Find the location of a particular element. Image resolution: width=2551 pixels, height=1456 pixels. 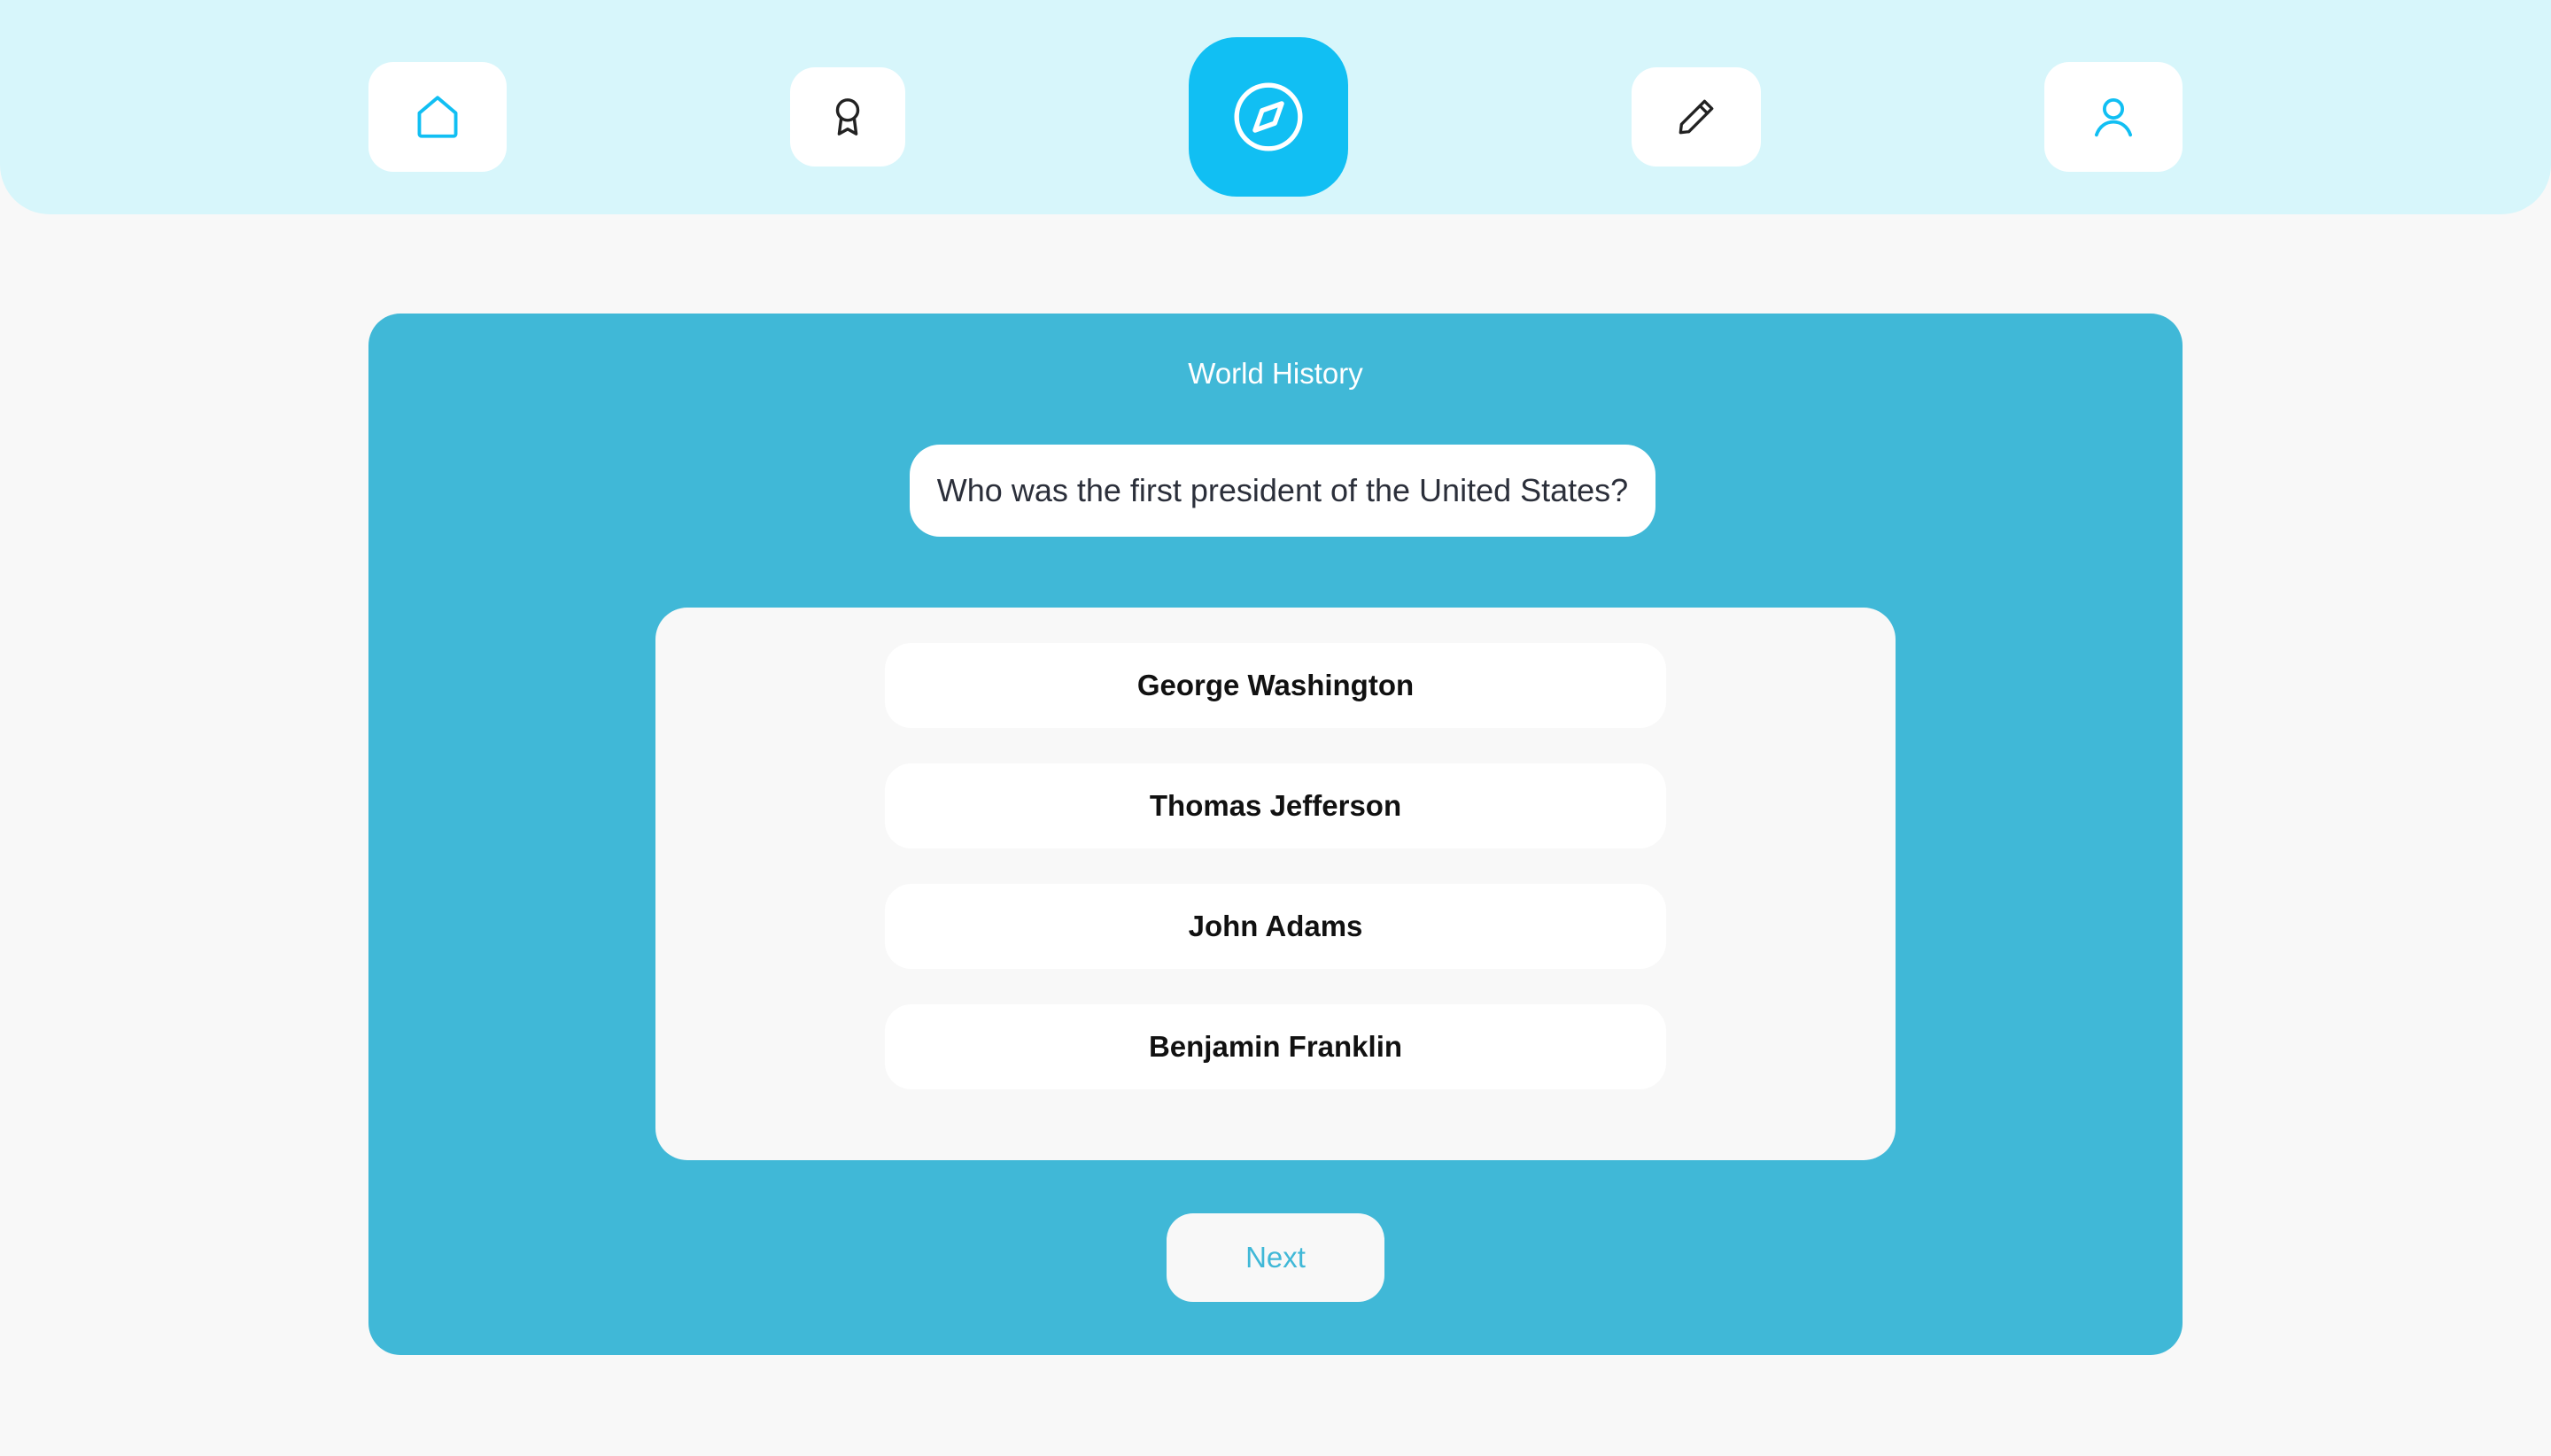

home-icon is located at coordinates (437, 117).